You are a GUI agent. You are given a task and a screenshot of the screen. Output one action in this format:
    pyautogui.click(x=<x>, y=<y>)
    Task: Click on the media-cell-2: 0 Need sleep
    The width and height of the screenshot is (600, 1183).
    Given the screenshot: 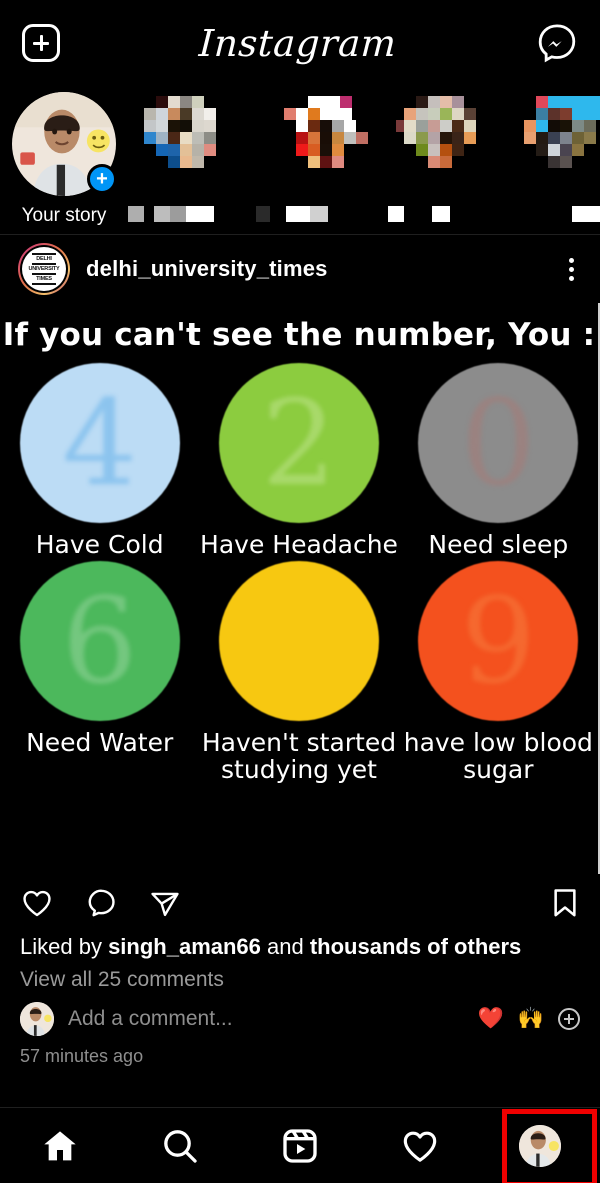 What is the action you would take?
    pyautogui.click(x=498, y=461)
    